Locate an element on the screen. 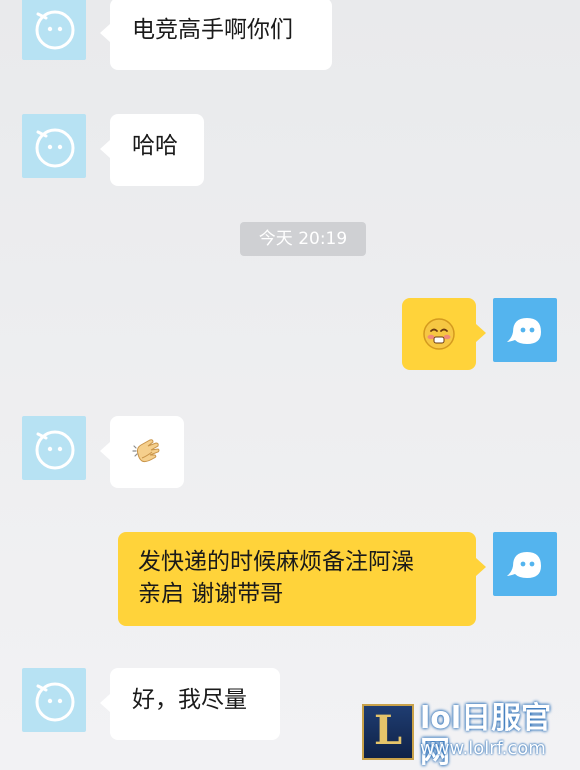  message-text: 电竞高手啊你们 is located at coordinates (212, 30).